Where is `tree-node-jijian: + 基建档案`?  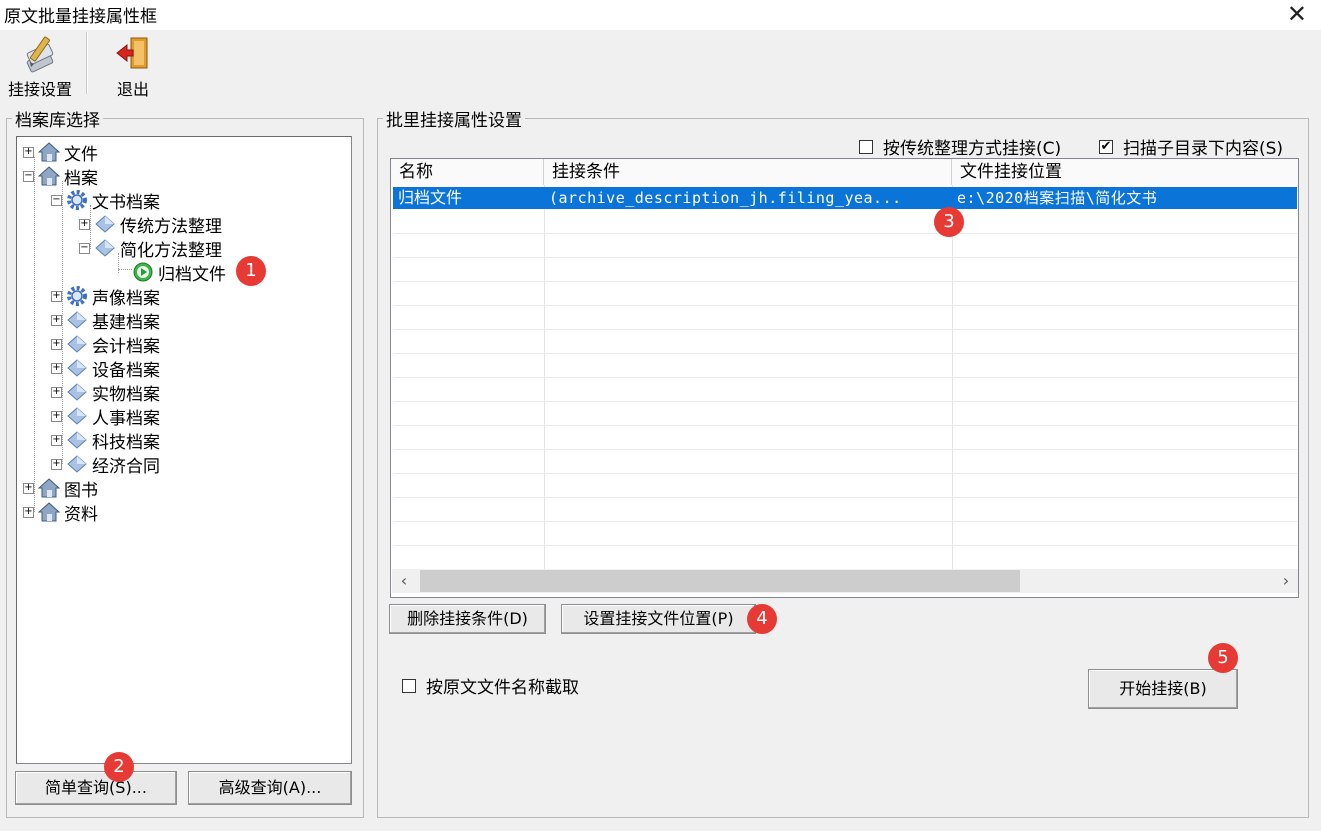 tree-node-jijian: + 基建档案 is located at coordinates (105, 320).